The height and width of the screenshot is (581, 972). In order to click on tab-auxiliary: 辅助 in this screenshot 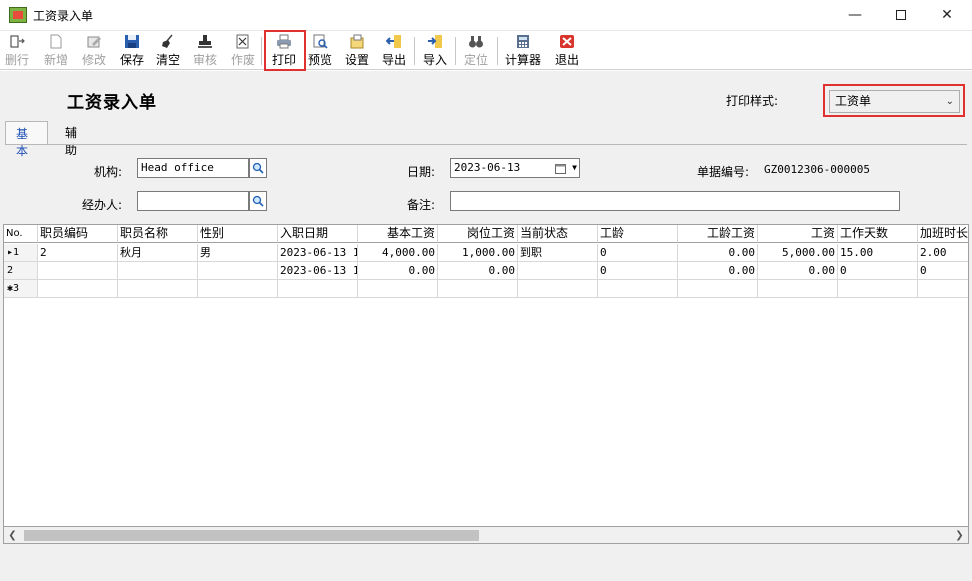, I will do `click(76, 139)`.